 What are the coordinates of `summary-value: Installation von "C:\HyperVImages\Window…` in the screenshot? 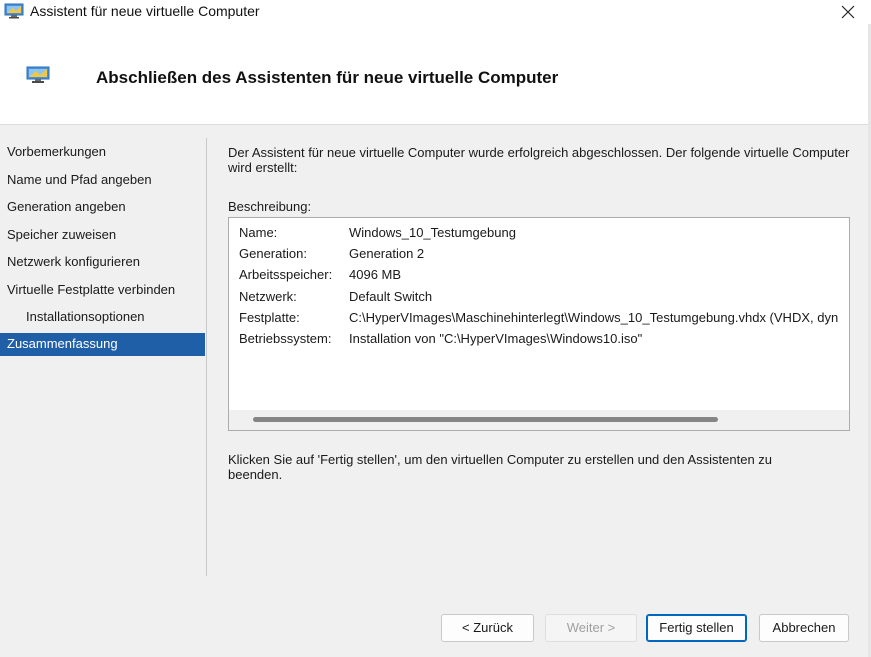 It's located at (496, 338).